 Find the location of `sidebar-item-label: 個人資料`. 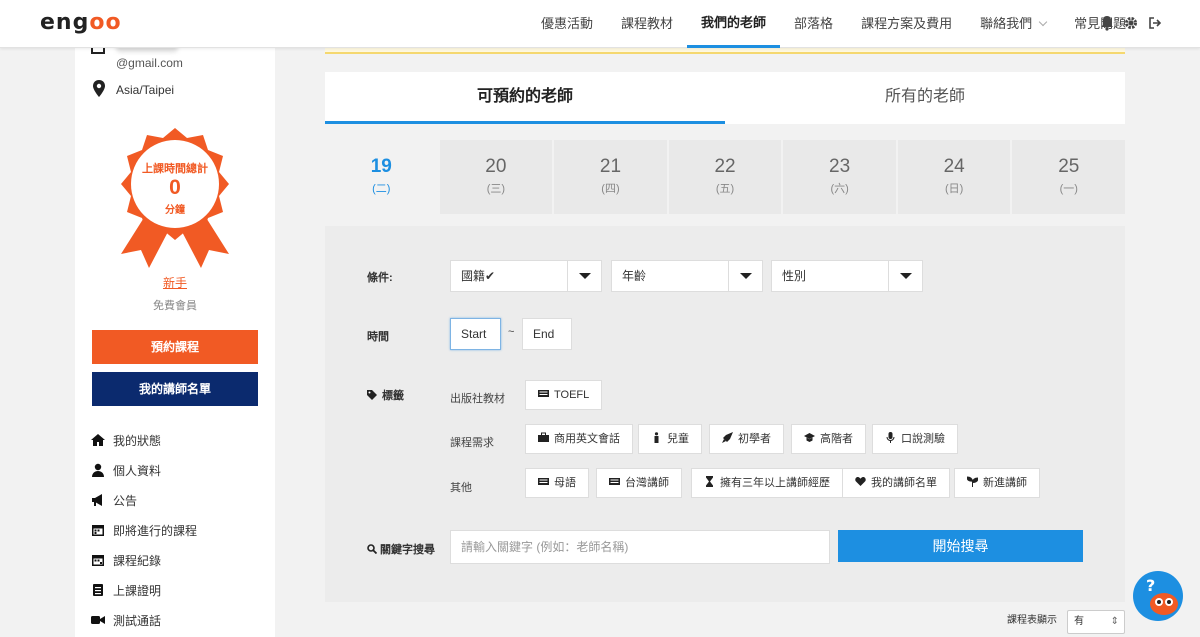

sidebar-item-label: 個人資料 is located at coordinates (137, 470).